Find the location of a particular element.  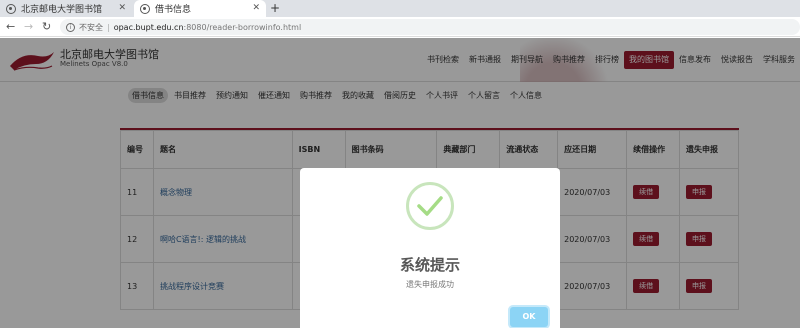

success-check-icon is located at coordinates (430, 206).